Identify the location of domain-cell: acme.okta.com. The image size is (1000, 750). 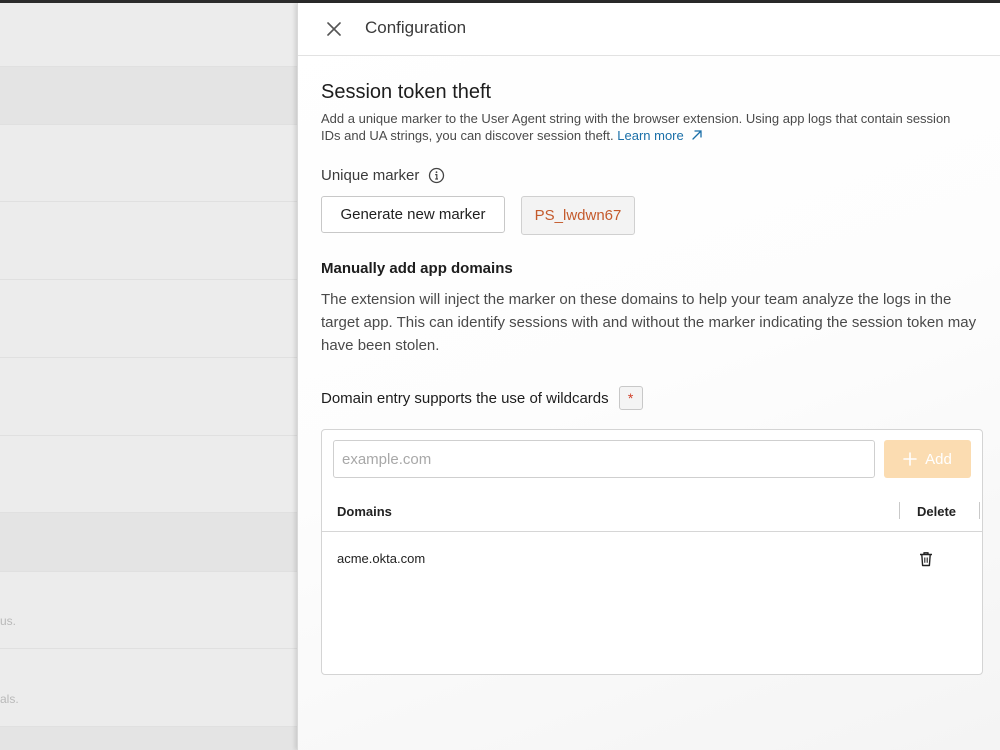
(381, 558).